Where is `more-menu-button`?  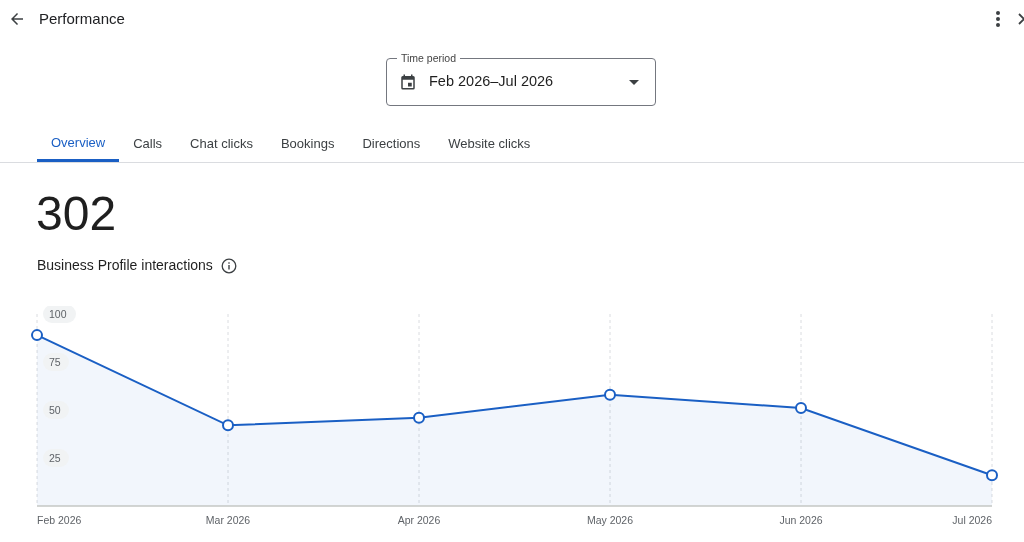
more-menu-button is located at coordinates (998, 19).